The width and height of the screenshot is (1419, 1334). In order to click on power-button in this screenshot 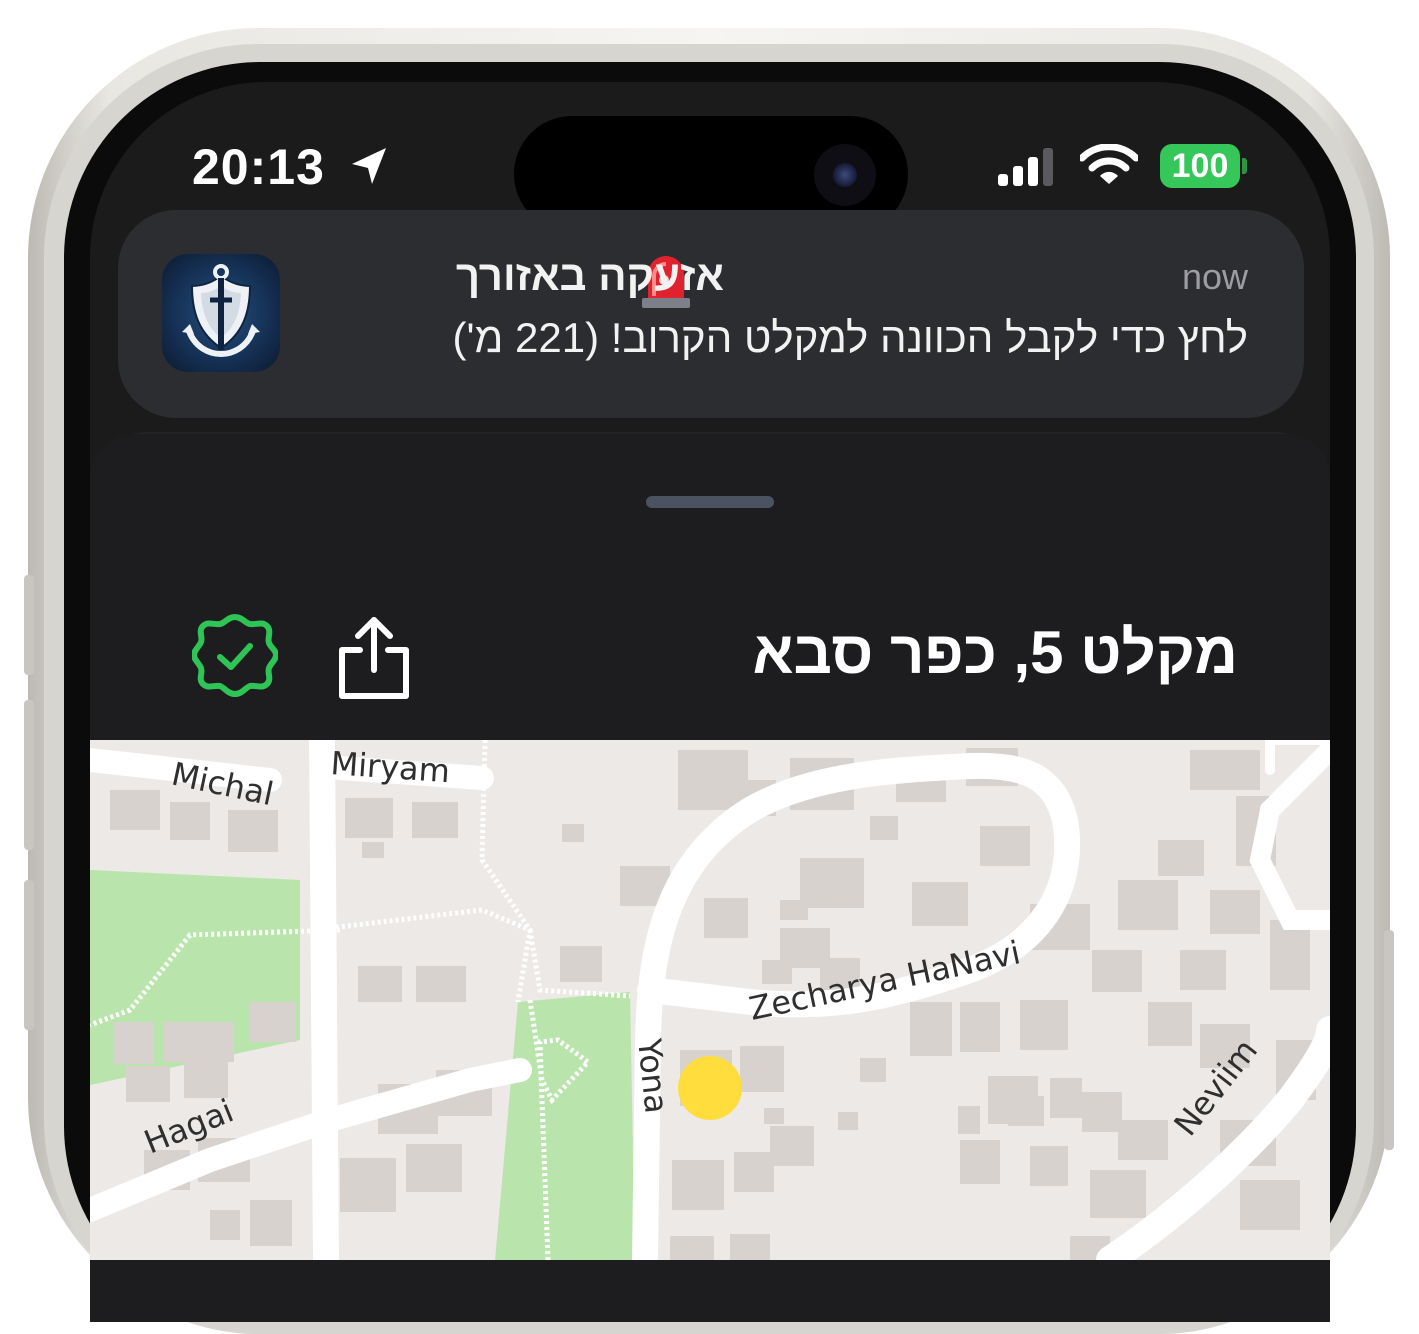, I will do `click(1389, 1040)`.